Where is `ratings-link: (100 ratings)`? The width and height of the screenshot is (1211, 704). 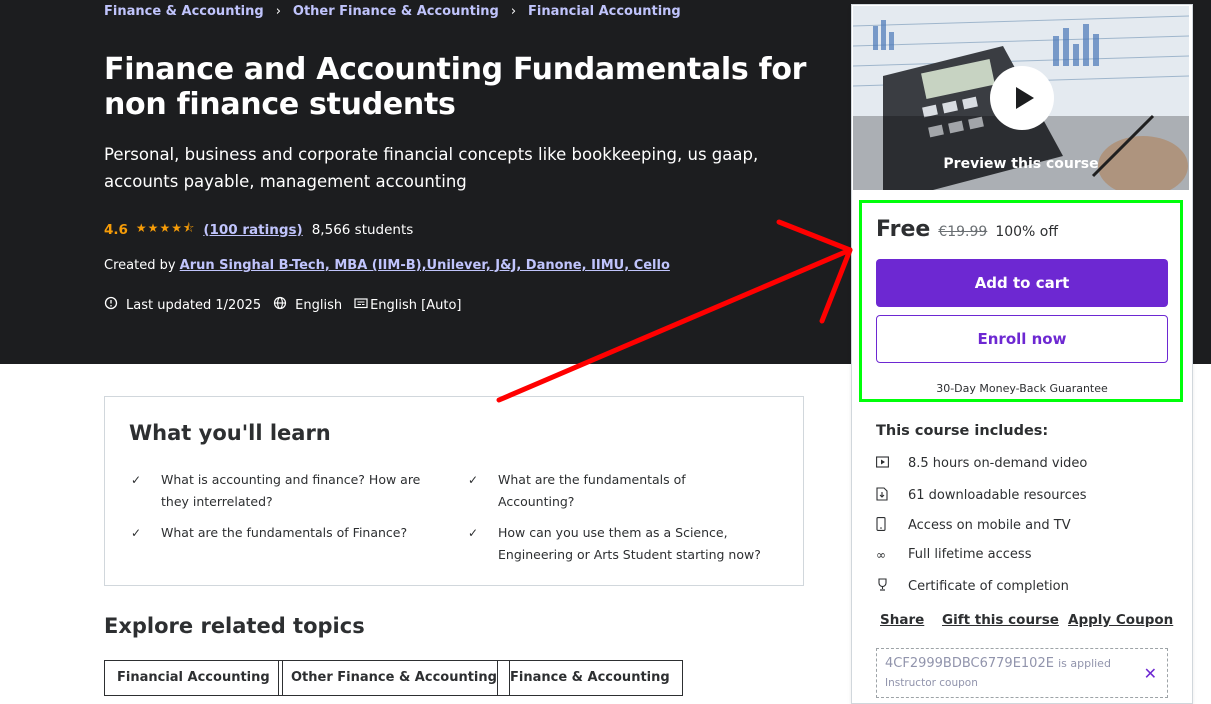
ratings-link: (100 ratings) is located at coordinates (252, 230).